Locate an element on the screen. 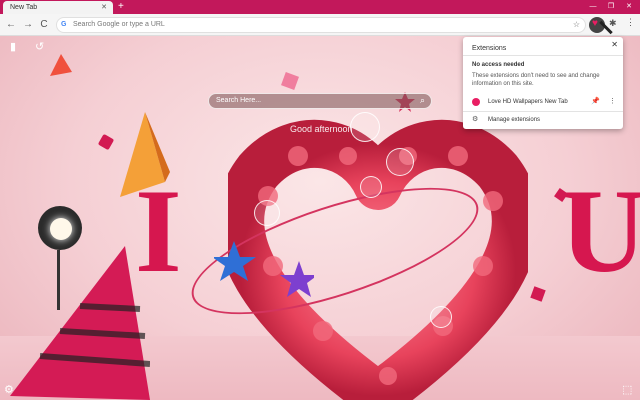  red-cube is located at coordinates (538, 294).